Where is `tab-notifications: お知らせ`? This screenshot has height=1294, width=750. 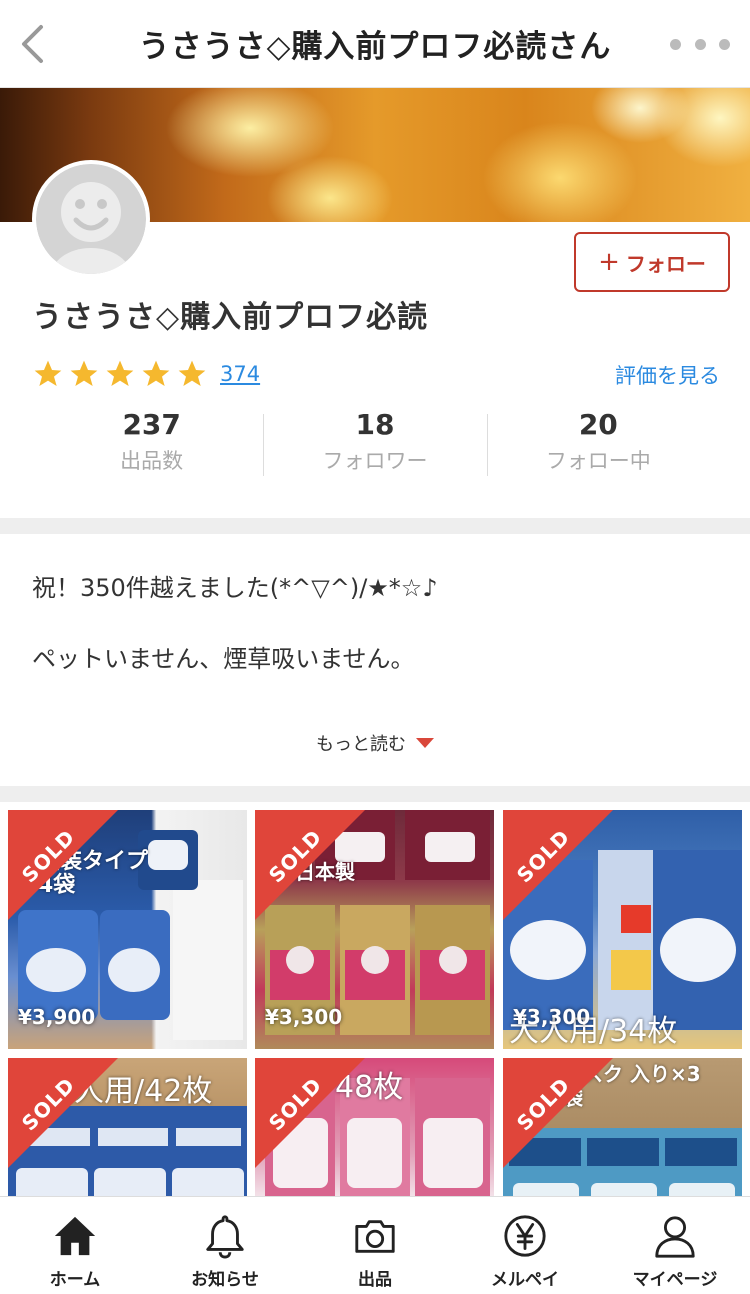 tab-notifications: お知らせ is located at coordinates (225, 1245).